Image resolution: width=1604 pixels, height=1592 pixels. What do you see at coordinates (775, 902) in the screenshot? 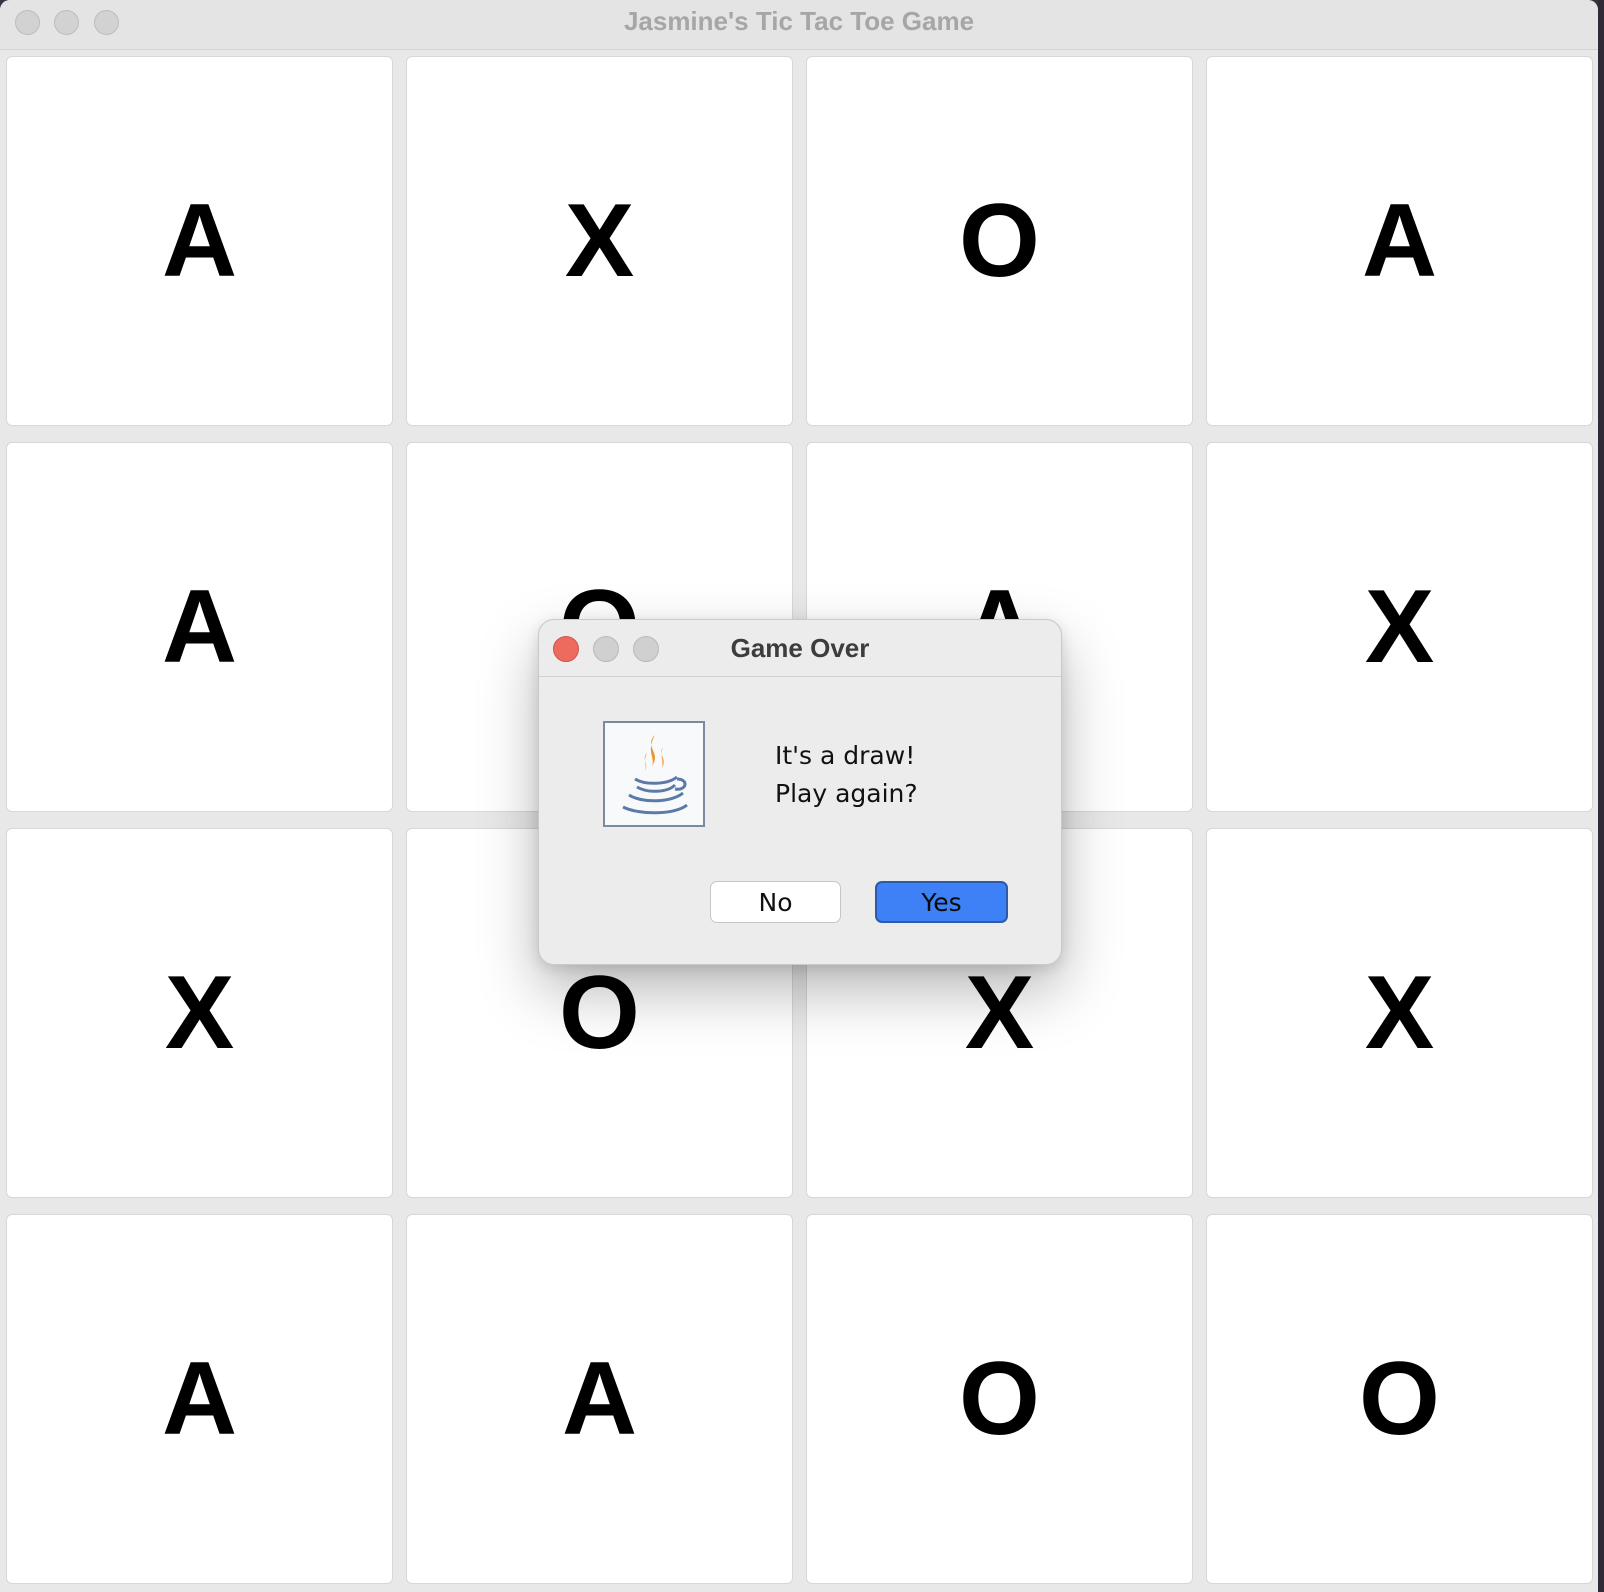
I see `no-button: No` at bounding box center [775, 902].